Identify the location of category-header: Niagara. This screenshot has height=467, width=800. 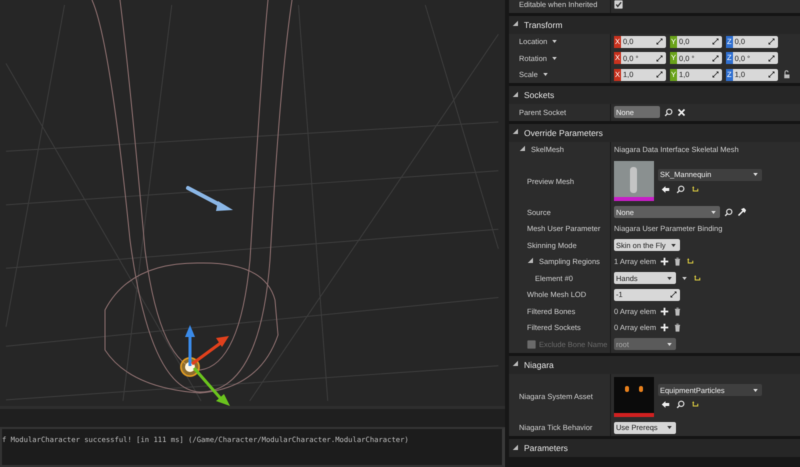
(654, 363).